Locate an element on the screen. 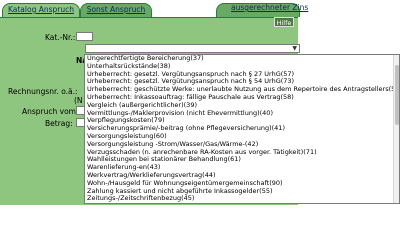  dropdown-scrollbar is located at coordinates (396, 129).